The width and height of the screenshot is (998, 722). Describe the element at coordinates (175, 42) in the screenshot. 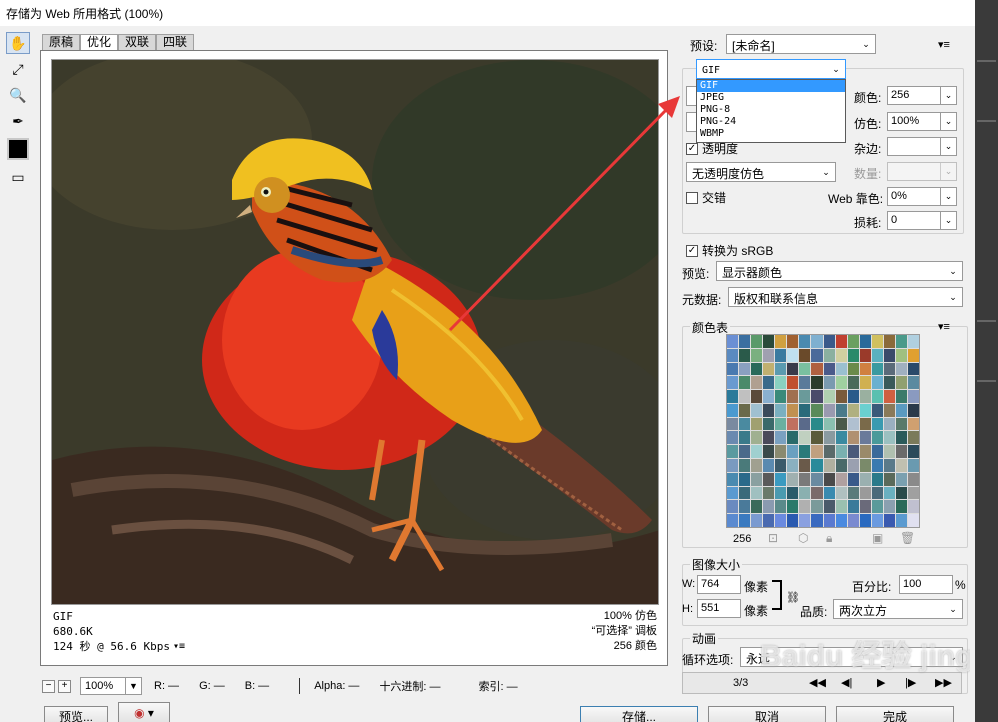

I see `tab-4-up: 四联` at that location.